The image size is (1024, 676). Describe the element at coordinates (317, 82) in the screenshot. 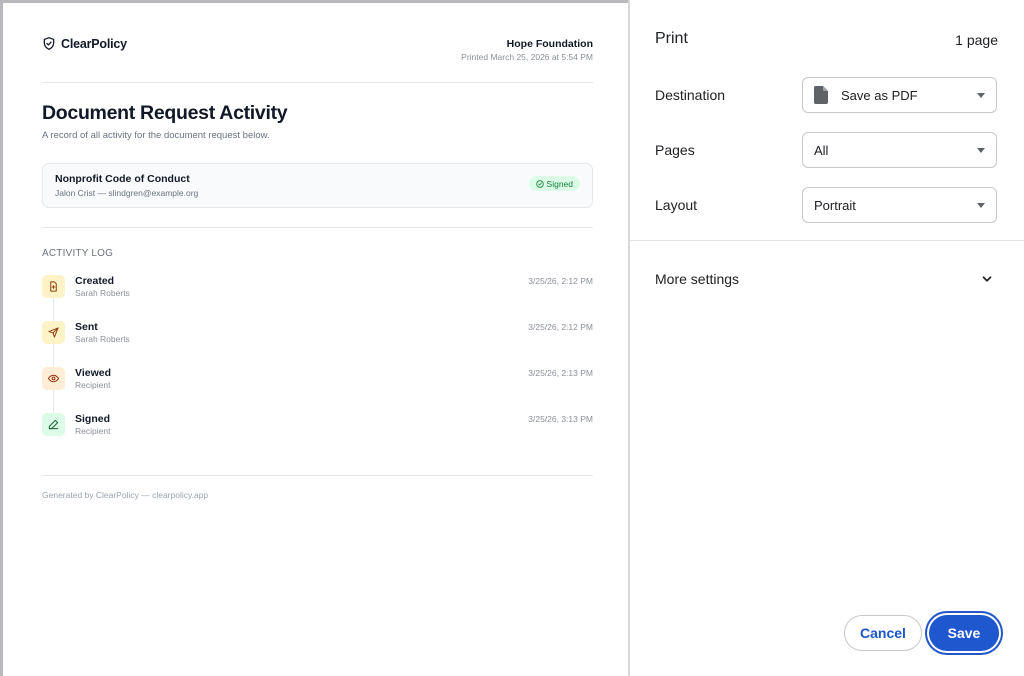

I see `header-divider` at that location.